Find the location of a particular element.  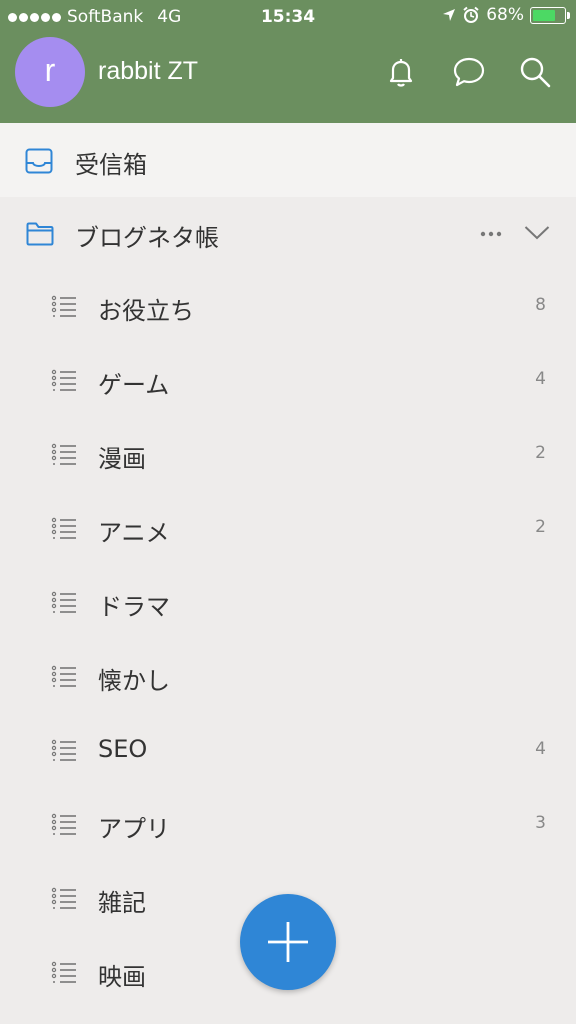

list-label: 漫画 is located at coordinates (122, 459).